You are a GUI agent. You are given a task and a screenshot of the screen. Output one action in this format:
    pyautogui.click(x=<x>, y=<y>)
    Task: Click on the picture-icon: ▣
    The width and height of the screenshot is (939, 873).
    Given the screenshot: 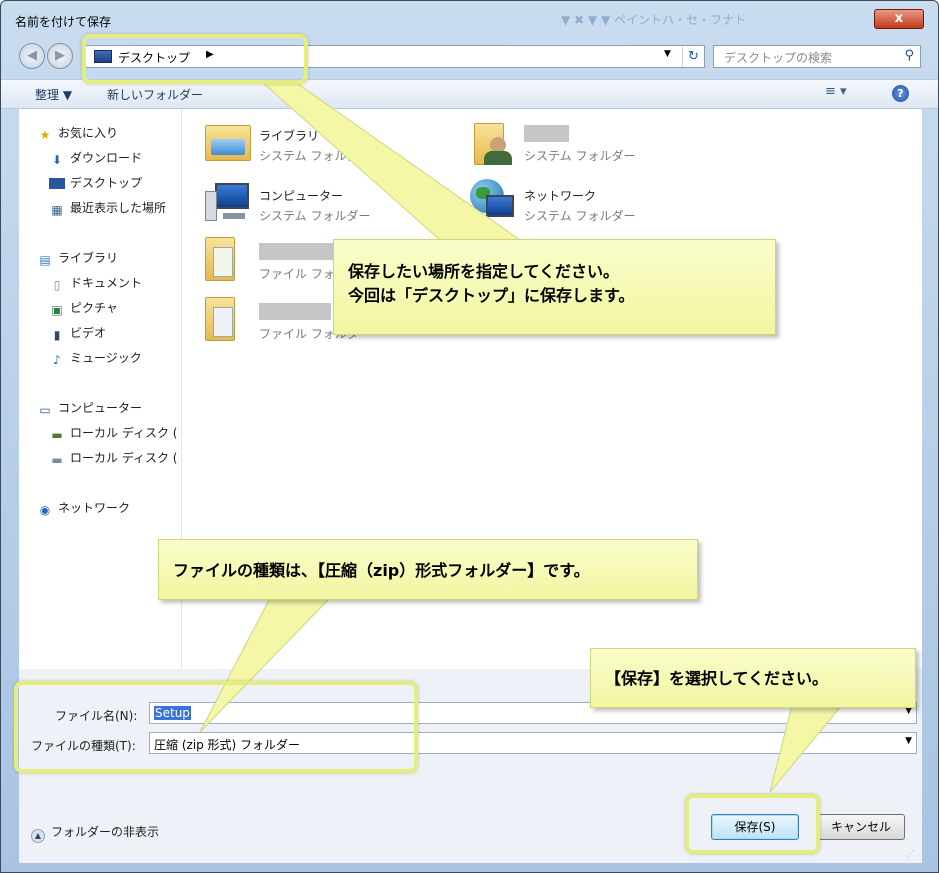 What is the action you would take?
    pyautogui.click(x=57, y=310)
    